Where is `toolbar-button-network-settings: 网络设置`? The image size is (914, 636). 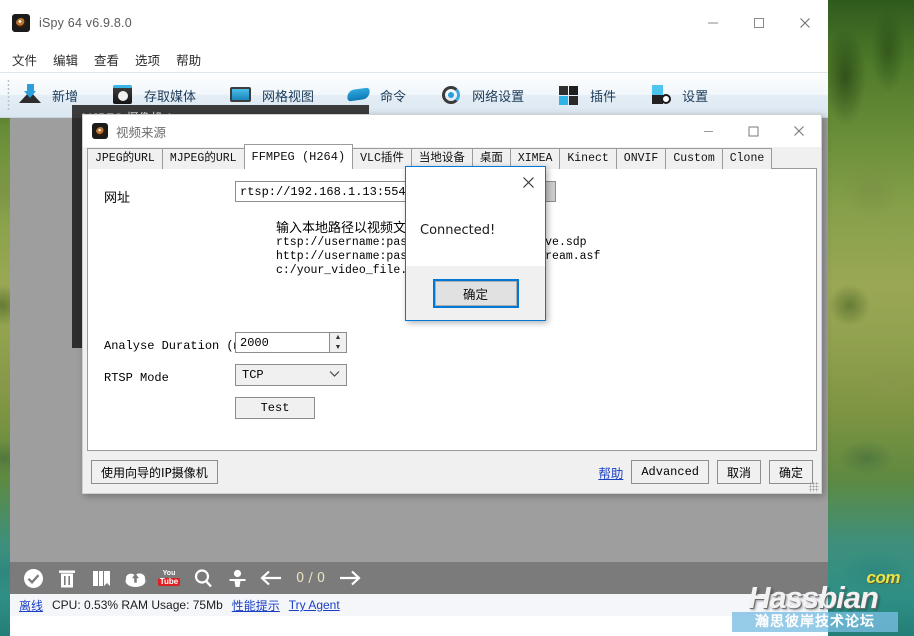
toolbar-button-network-settings: 网络设置 is located at coordinates (481, 95).